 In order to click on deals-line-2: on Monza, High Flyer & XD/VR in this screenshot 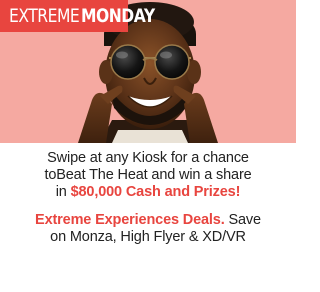, I will do `click(148, 237)`.